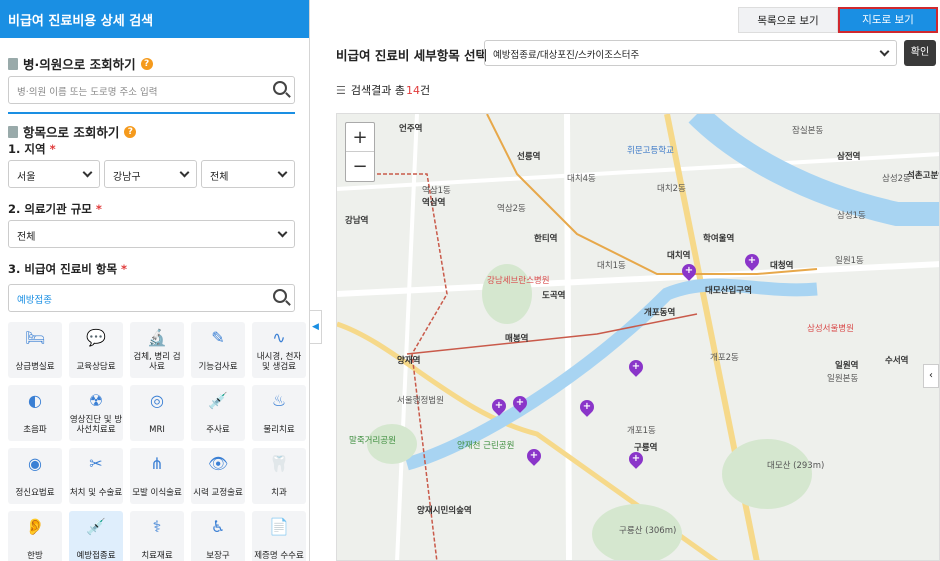 This screenshot has width=940, height=561. What do you see at coordinates (641, 431) in the screenshot?
I see `map-label: 개포1동` at bounding box center [641, 431].